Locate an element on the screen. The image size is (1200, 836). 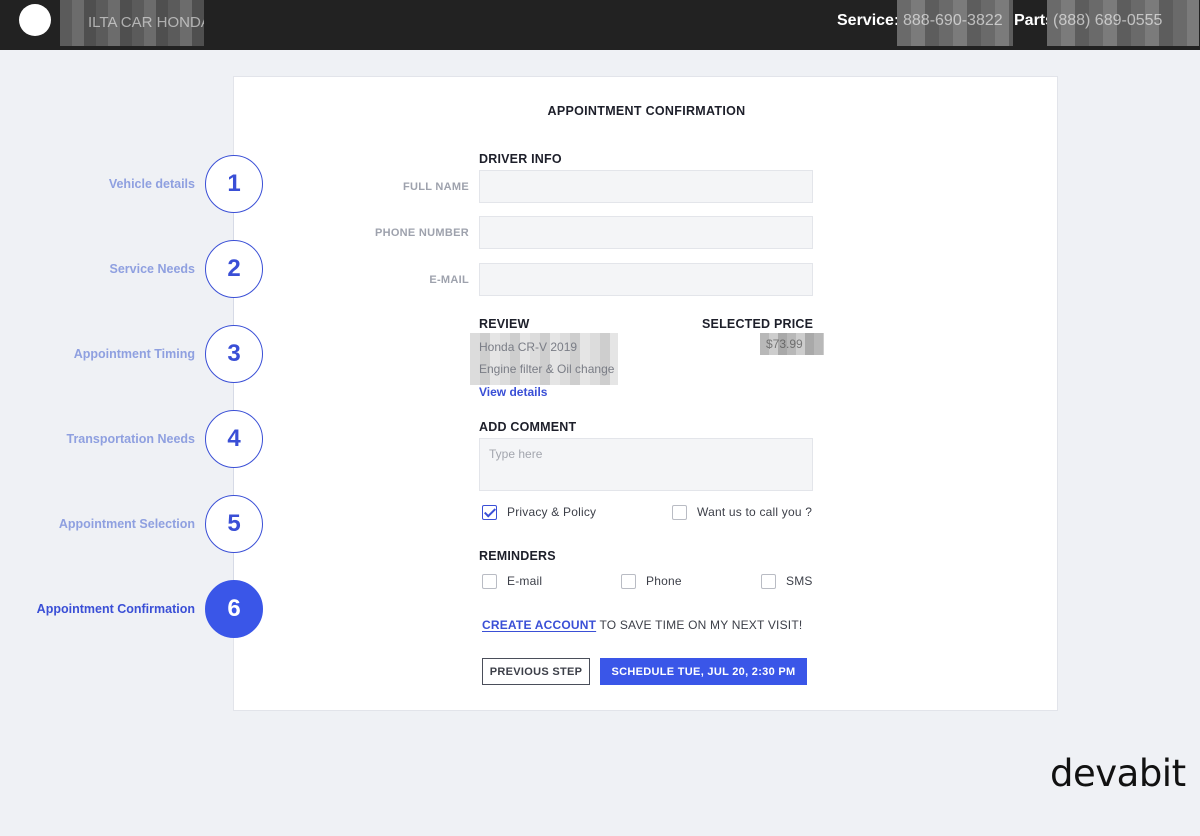
step-service-needs: Service Needs 2 is located at coordinates (132, 269).